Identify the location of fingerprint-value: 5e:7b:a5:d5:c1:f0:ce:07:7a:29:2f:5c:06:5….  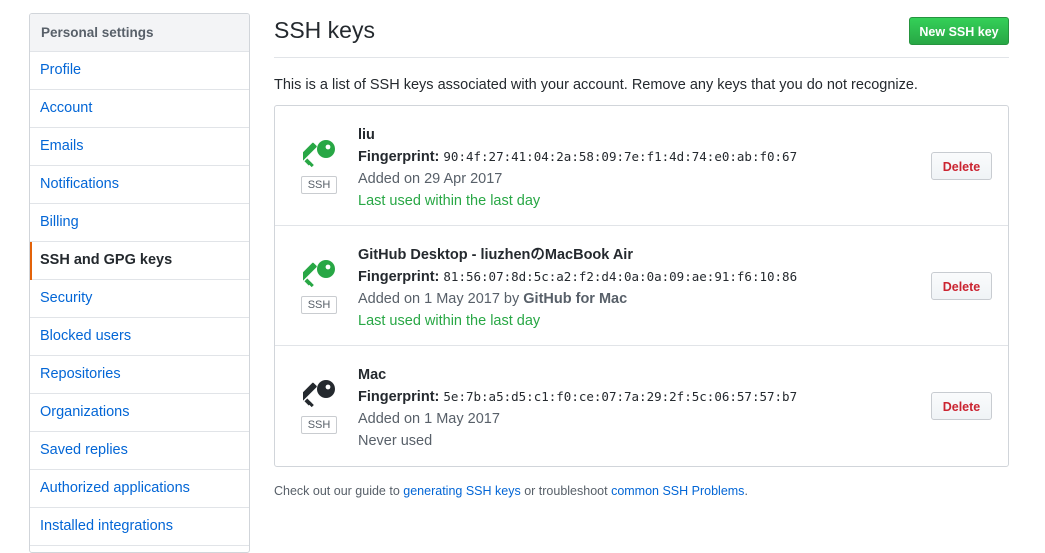
(620, 396).